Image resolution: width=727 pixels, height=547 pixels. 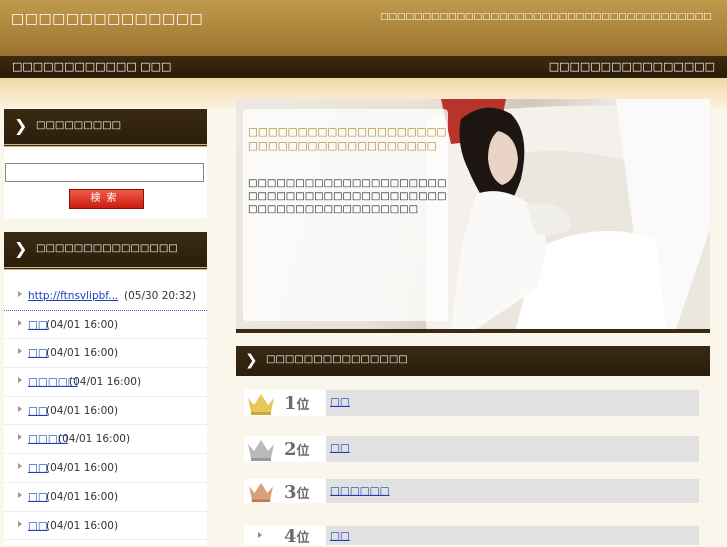 I want to click on recent-panel-header: ❯ □□□□□□□□□□□□□□□, so click(x=105, y=251).